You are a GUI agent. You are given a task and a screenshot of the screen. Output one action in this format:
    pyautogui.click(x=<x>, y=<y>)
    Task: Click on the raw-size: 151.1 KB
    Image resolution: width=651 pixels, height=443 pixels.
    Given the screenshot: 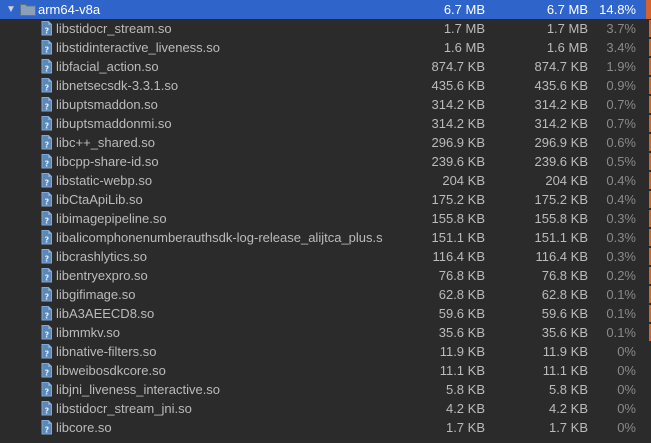 What is the action you would take?
    pyautogui.click(x=458, y=237)
    